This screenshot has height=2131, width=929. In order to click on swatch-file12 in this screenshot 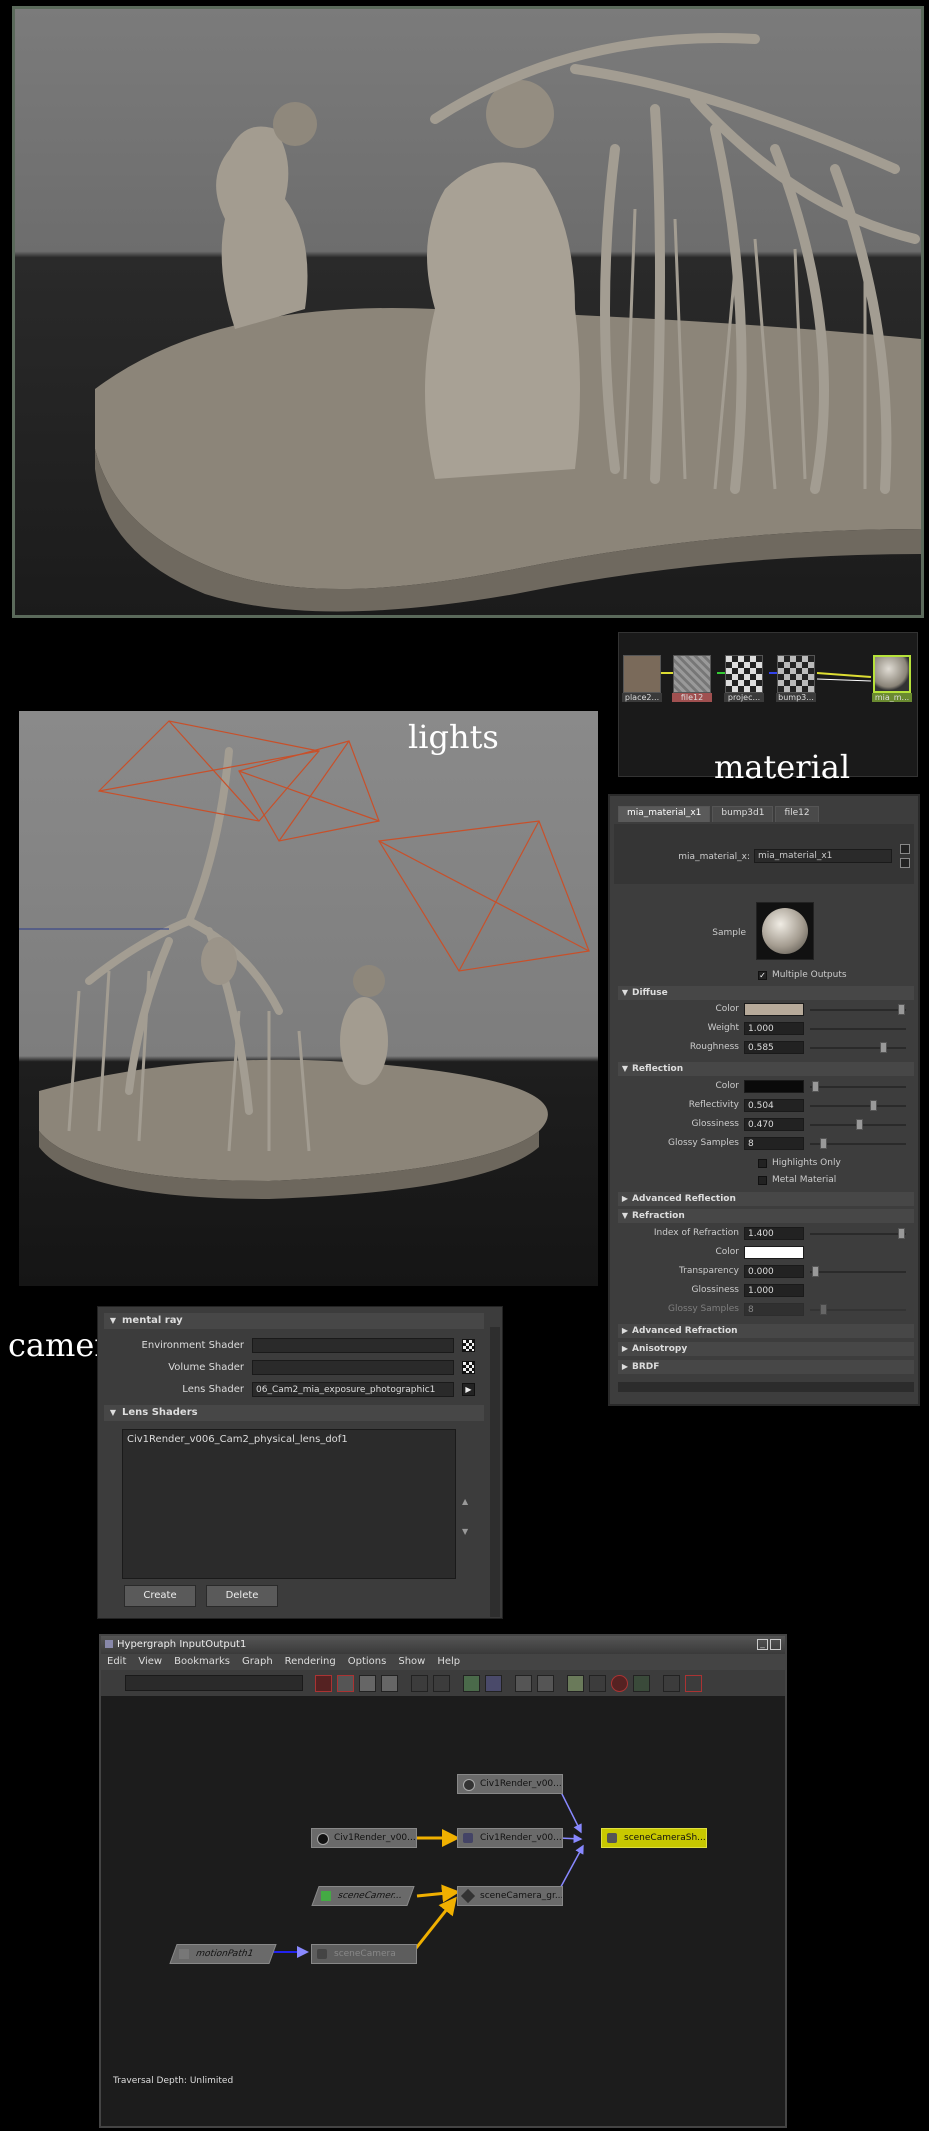, I will do `click(692, 674)`.